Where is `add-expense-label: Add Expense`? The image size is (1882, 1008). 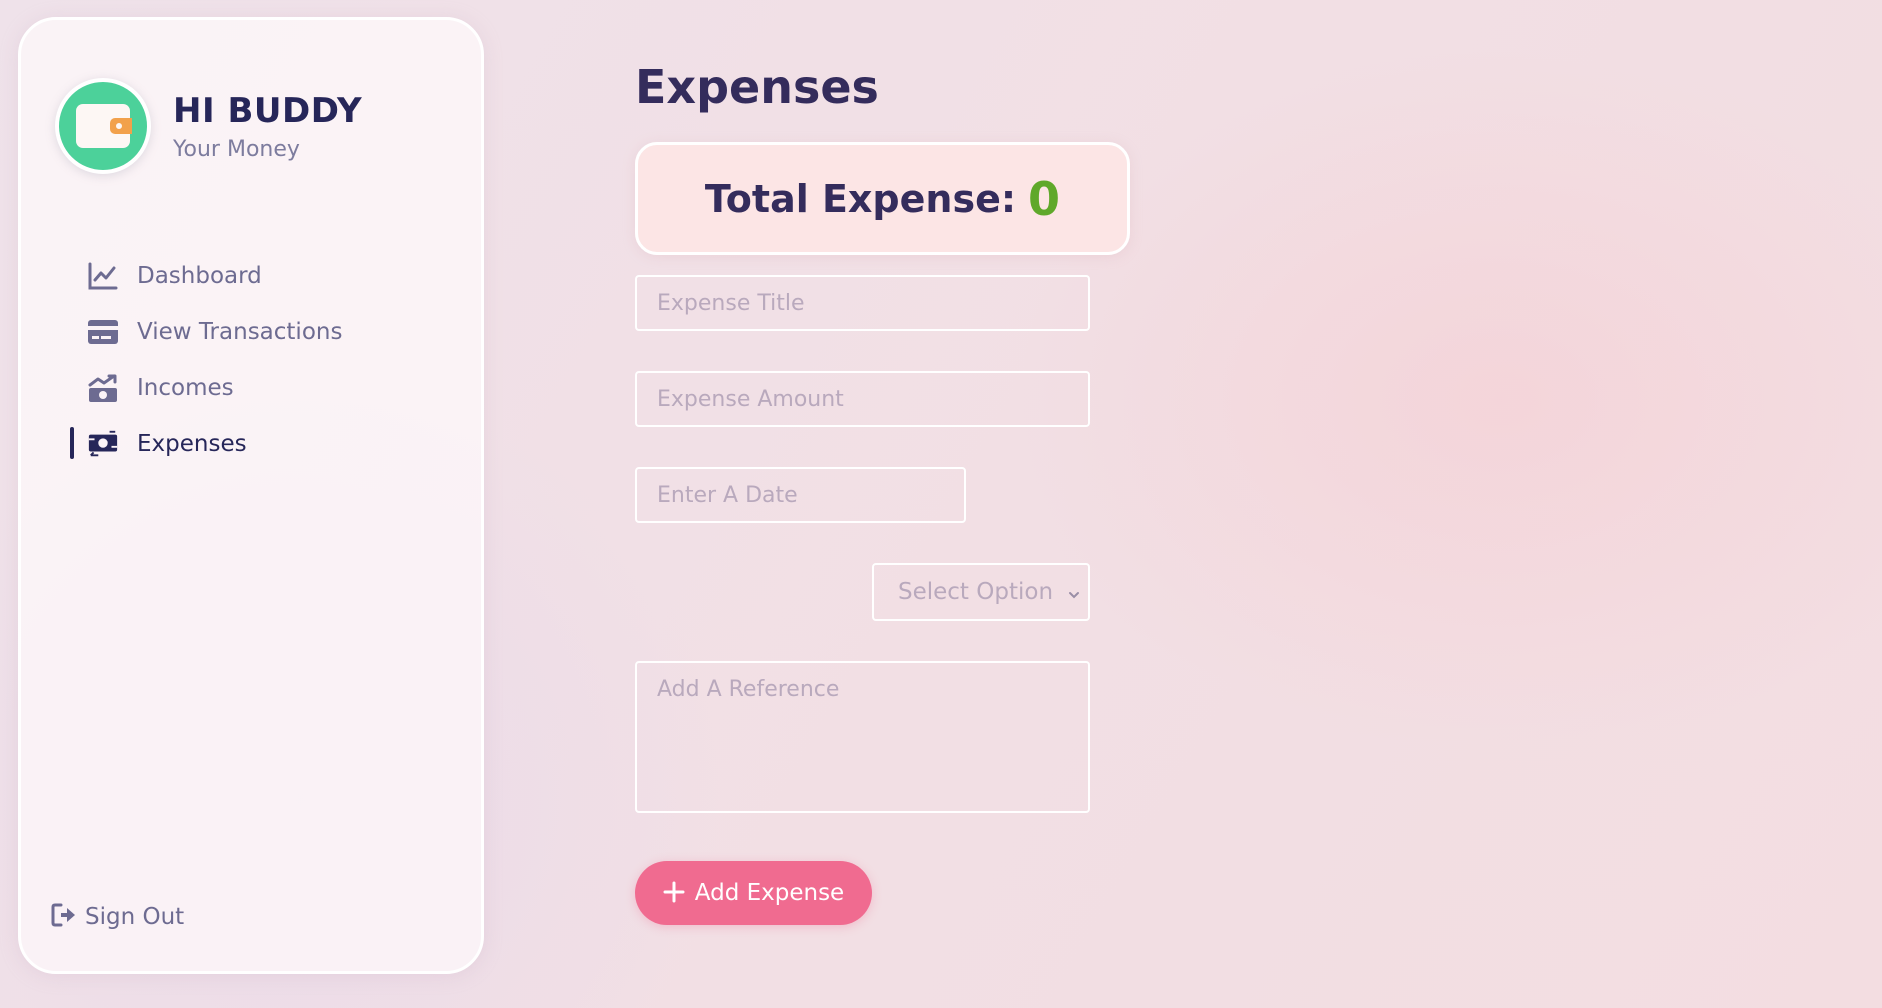 add-expense-label: Add Expense is located at coordinates (769, 893).